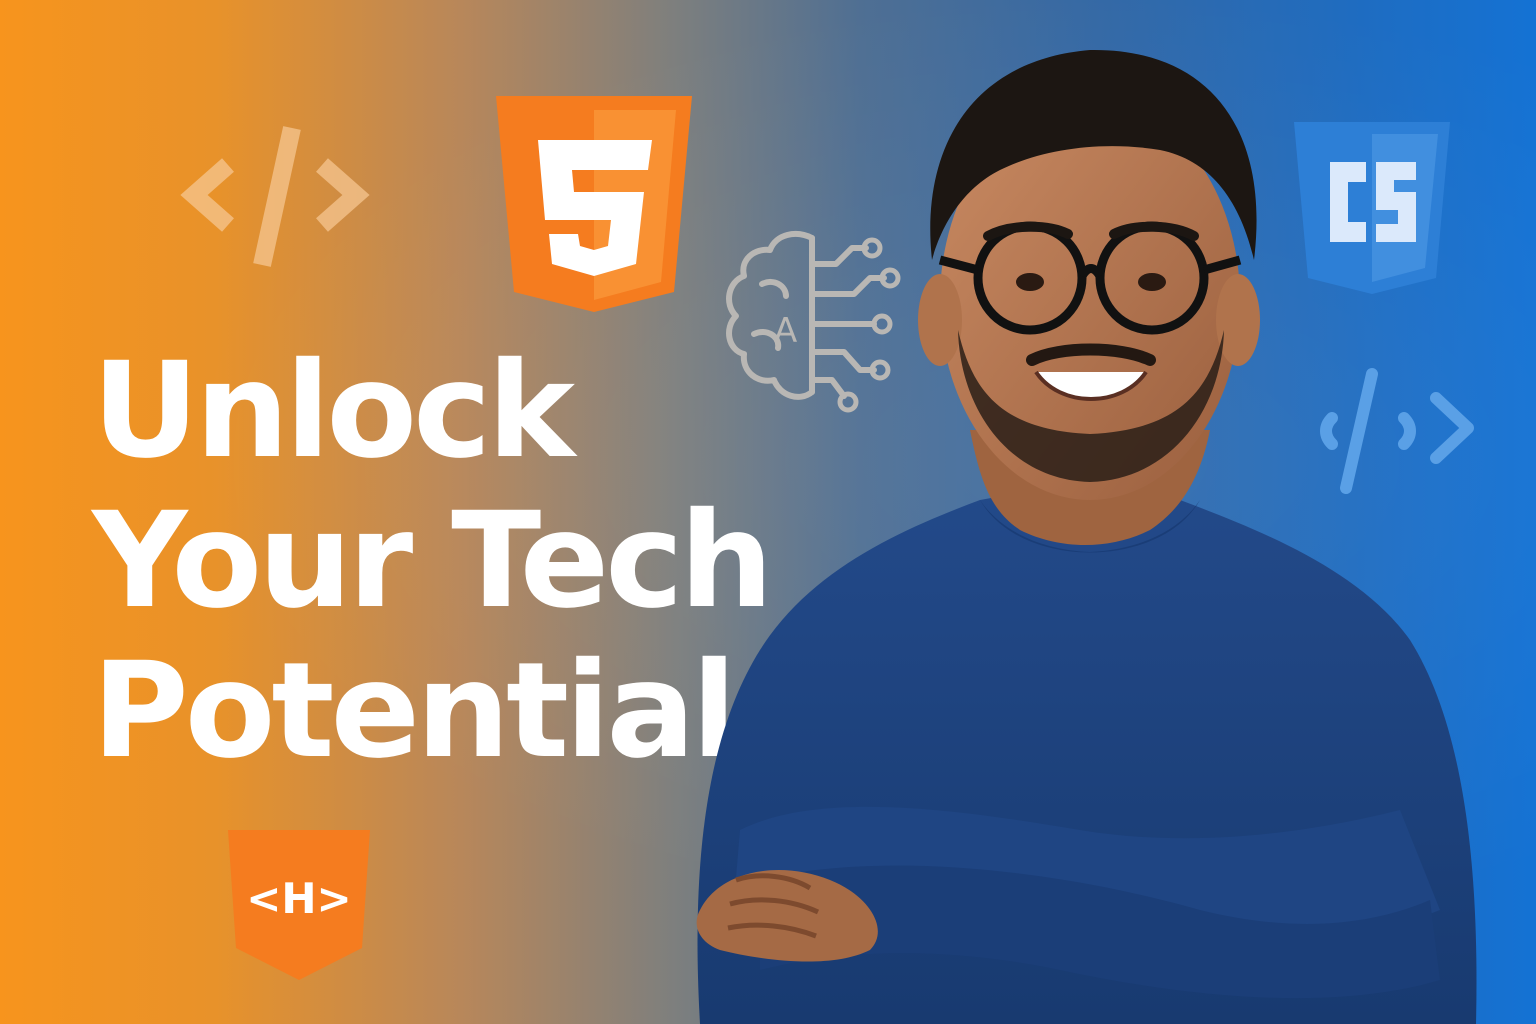  I want to click on html-tag-badge-icon: <H>, so click(299, 905).